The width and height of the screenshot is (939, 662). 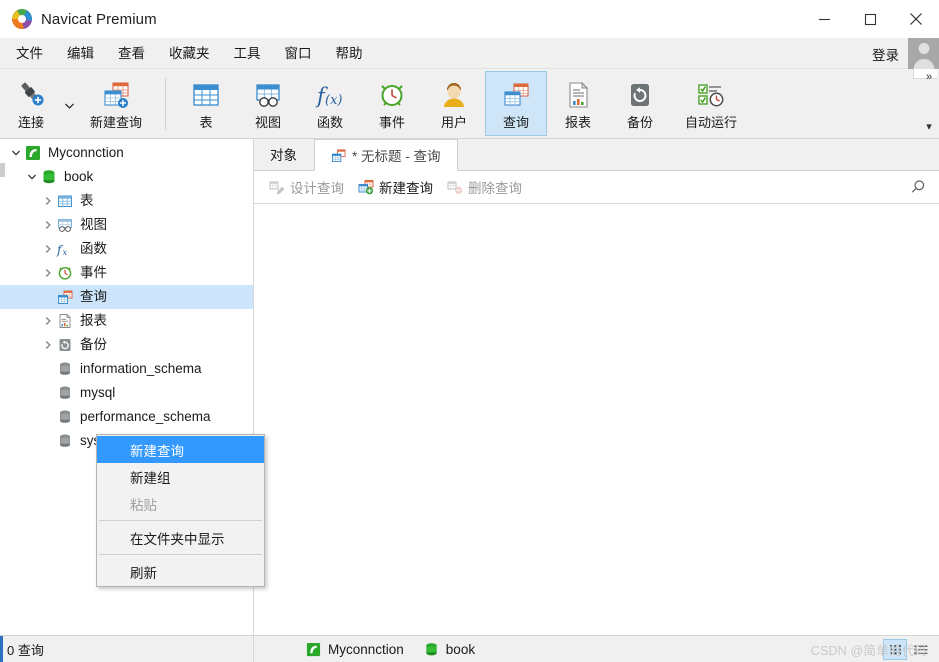 I want to click on tree-item-connection: Myconnction, so click(x=126, y=153).